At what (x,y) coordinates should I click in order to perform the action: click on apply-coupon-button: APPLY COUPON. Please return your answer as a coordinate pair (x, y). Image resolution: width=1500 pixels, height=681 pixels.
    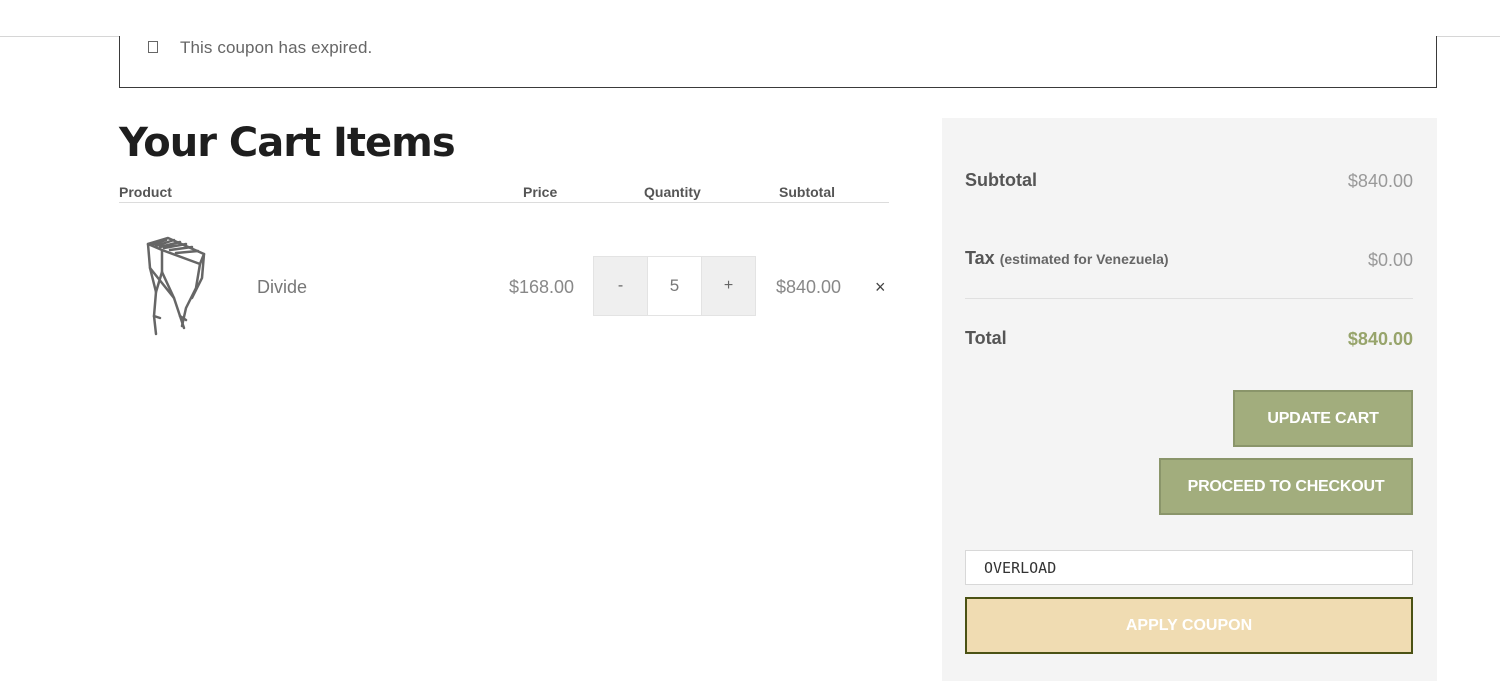
    Looking at the image, I should click on (1189, 625).